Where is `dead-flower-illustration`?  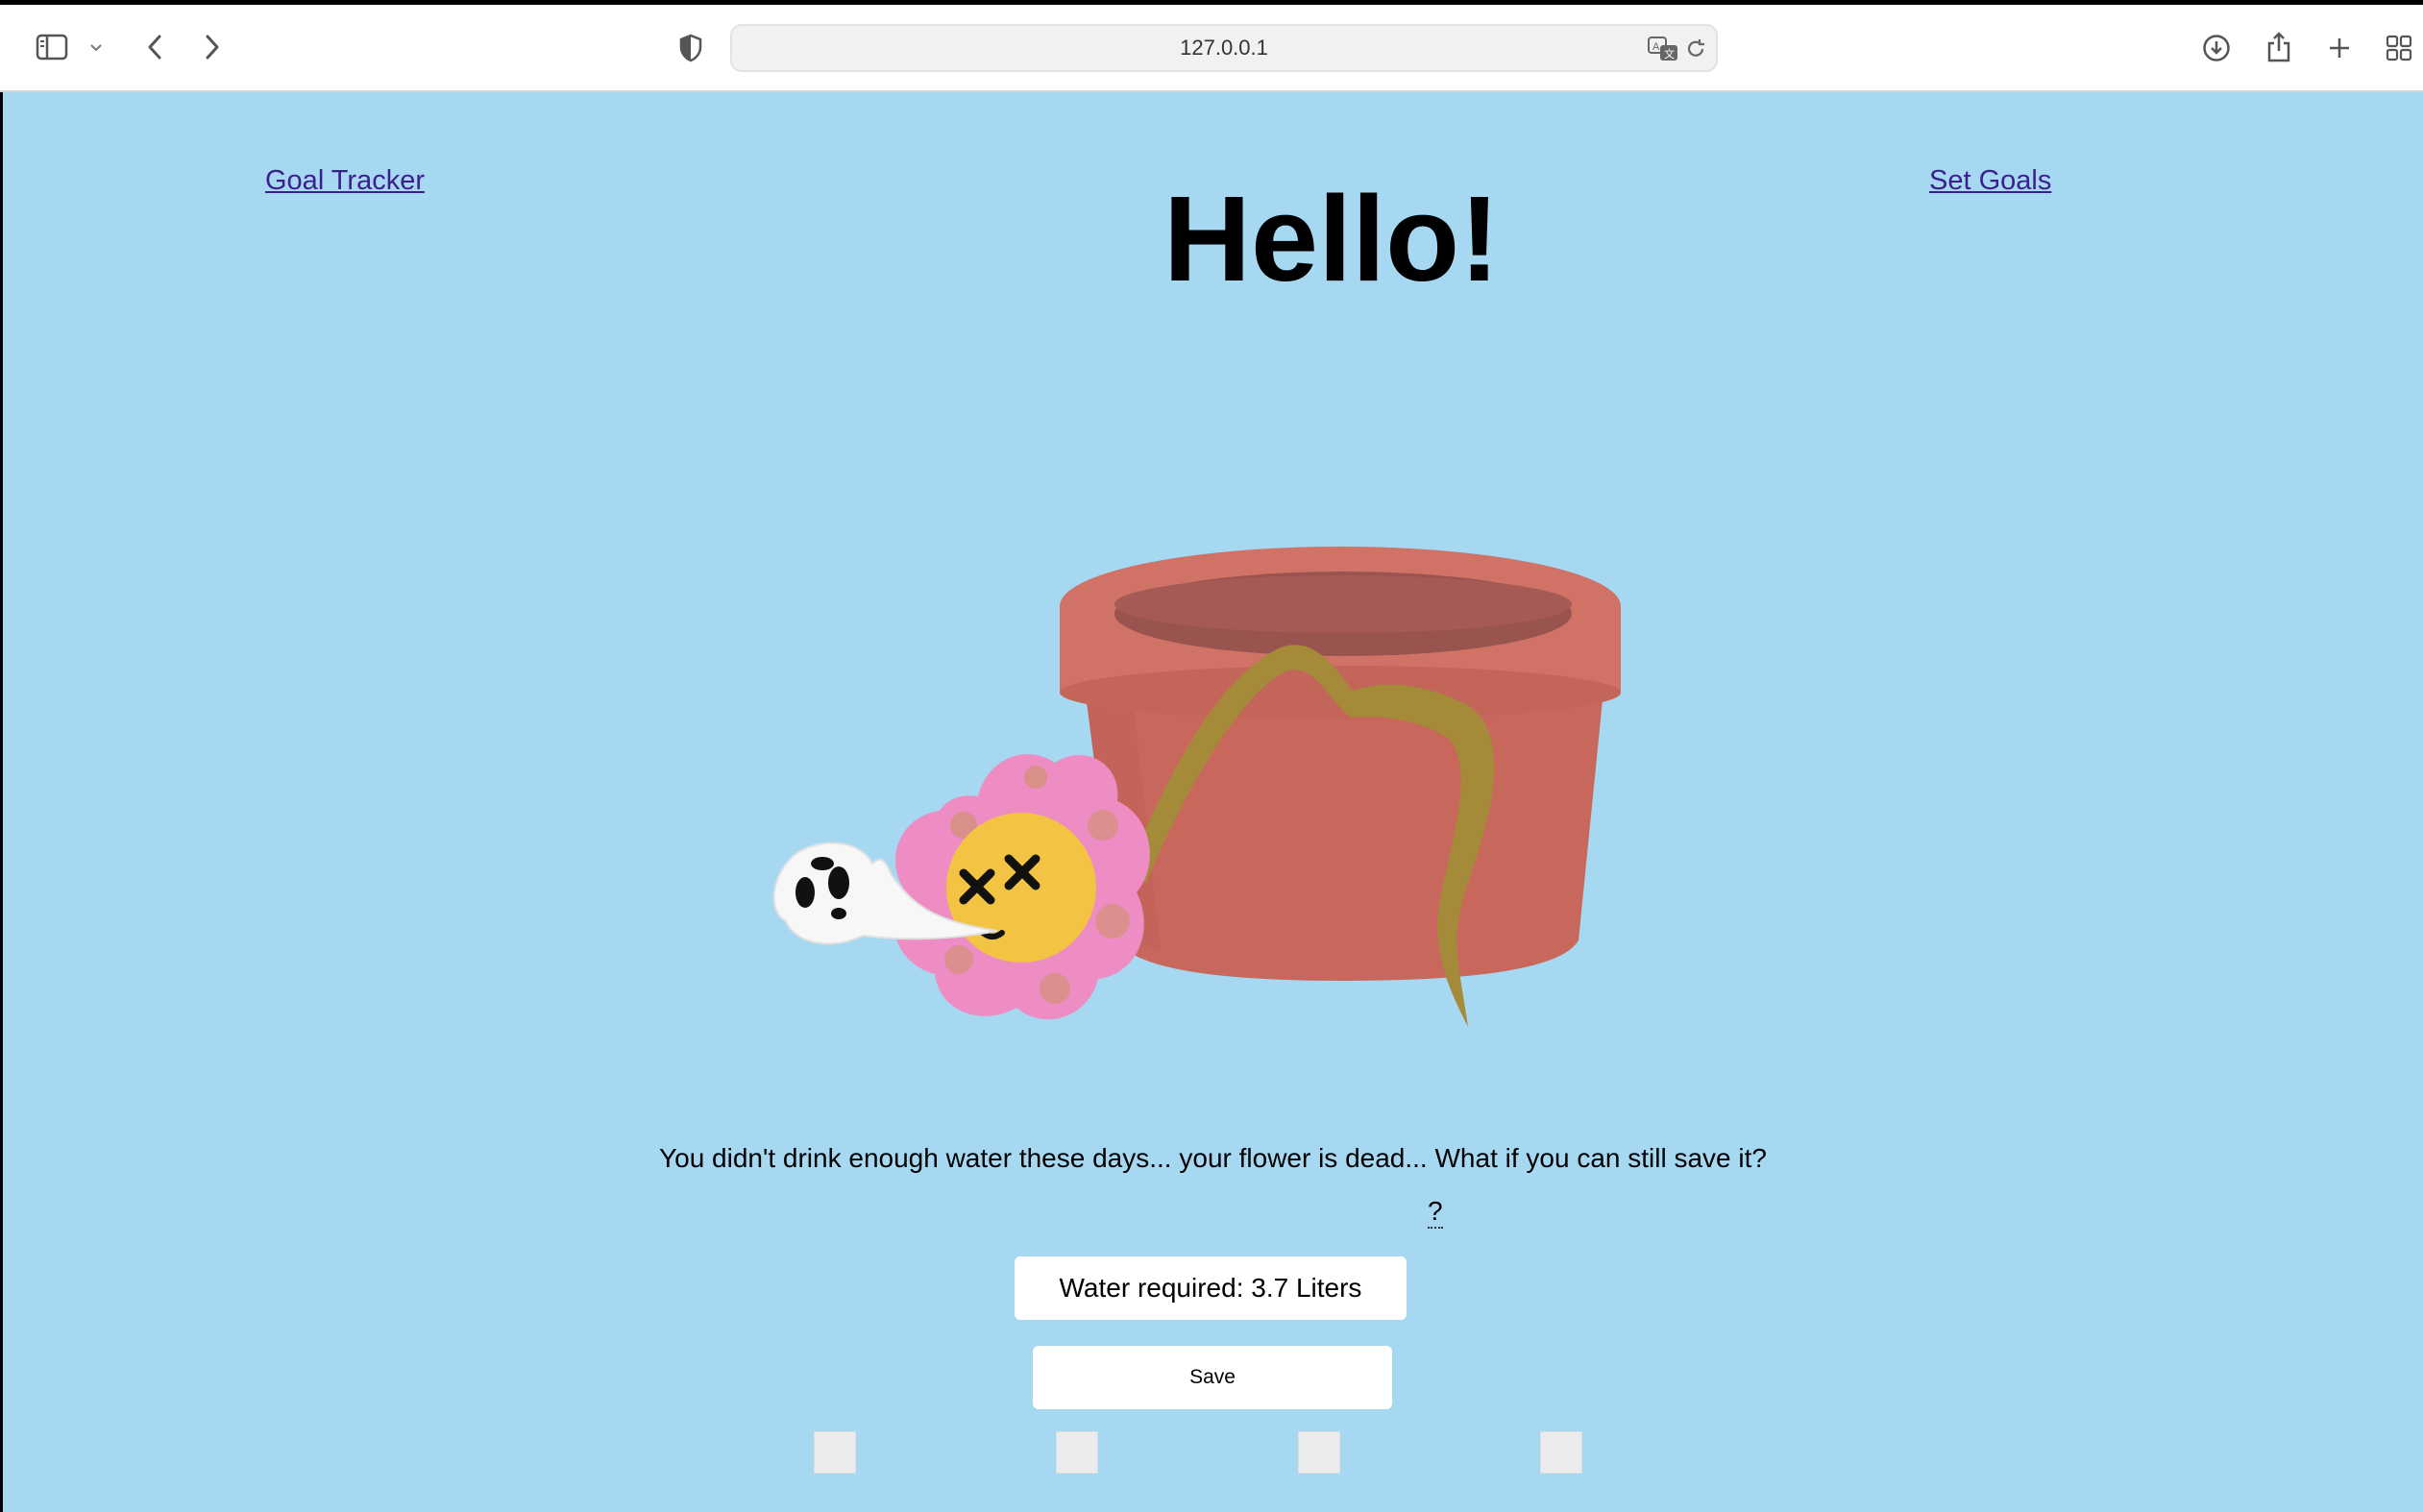 dead-flower-illustration is located at coordinates (1189, 837).